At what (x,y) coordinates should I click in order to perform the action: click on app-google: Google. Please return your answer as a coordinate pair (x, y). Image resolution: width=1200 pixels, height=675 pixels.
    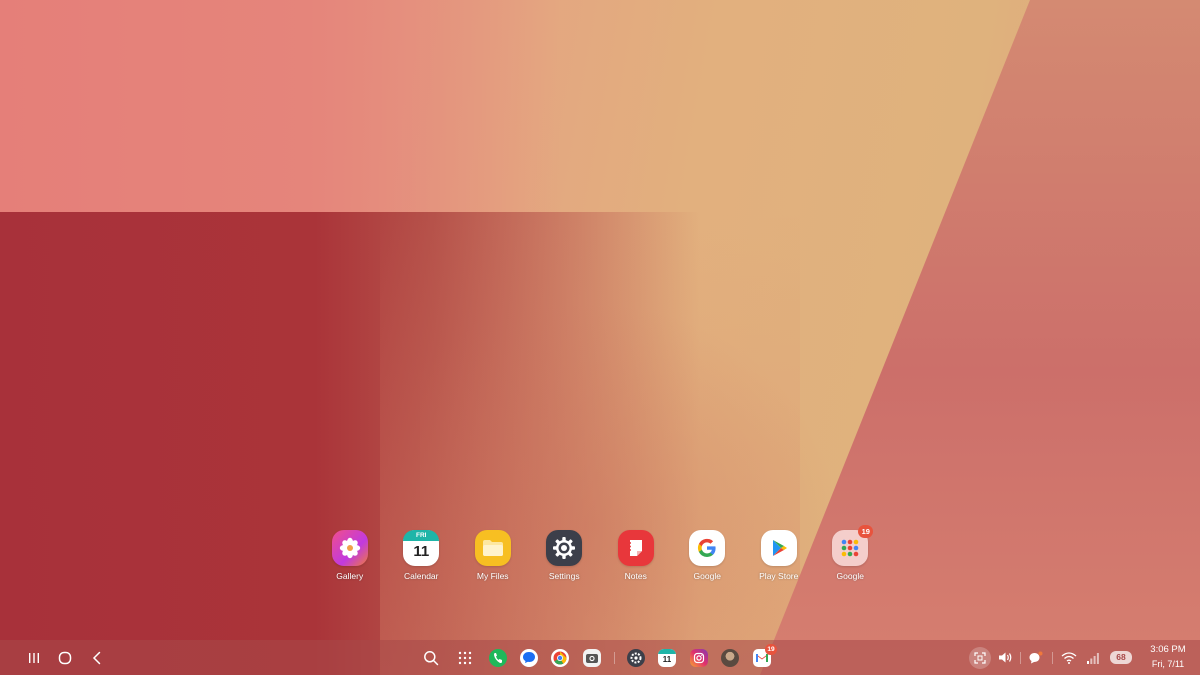
    Looking at the image, I should click on (708, 560).